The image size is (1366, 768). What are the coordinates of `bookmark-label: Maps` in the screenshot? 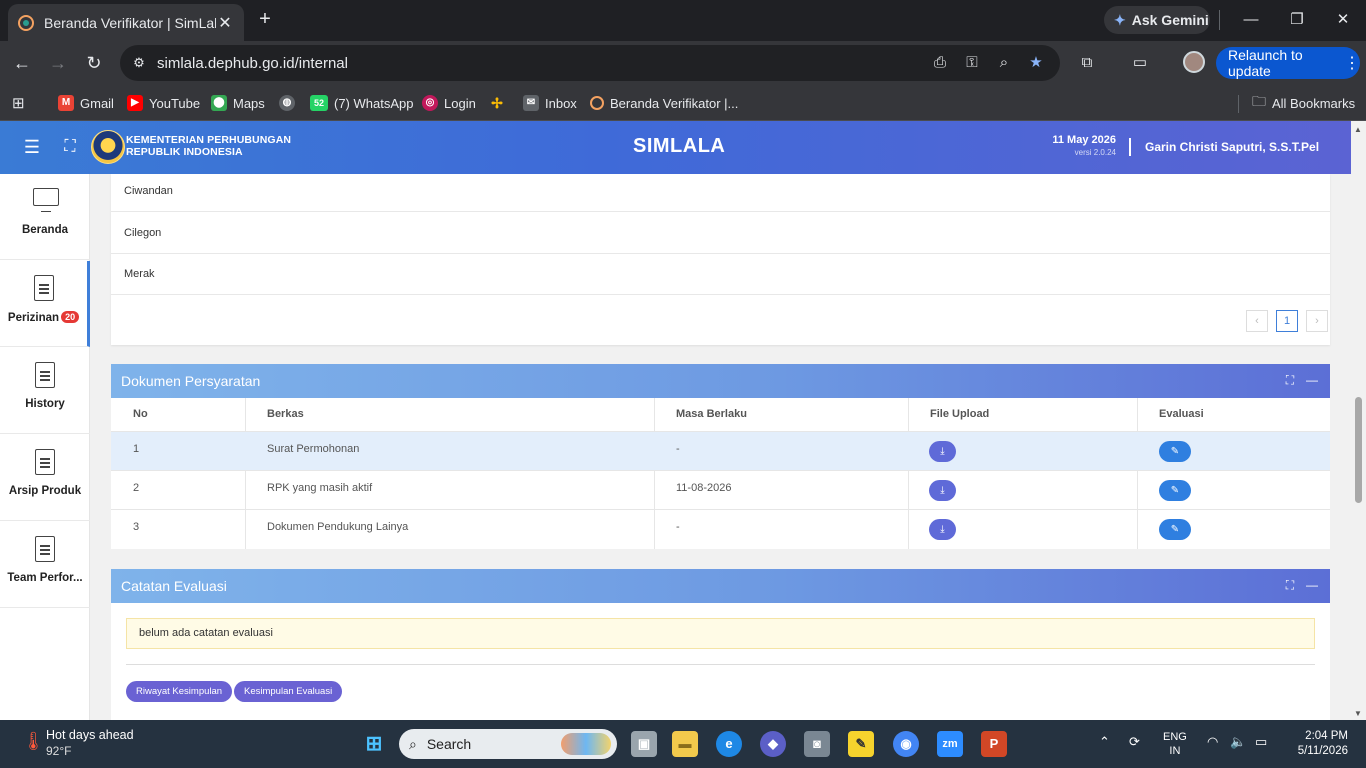 It's located at (249, 103).